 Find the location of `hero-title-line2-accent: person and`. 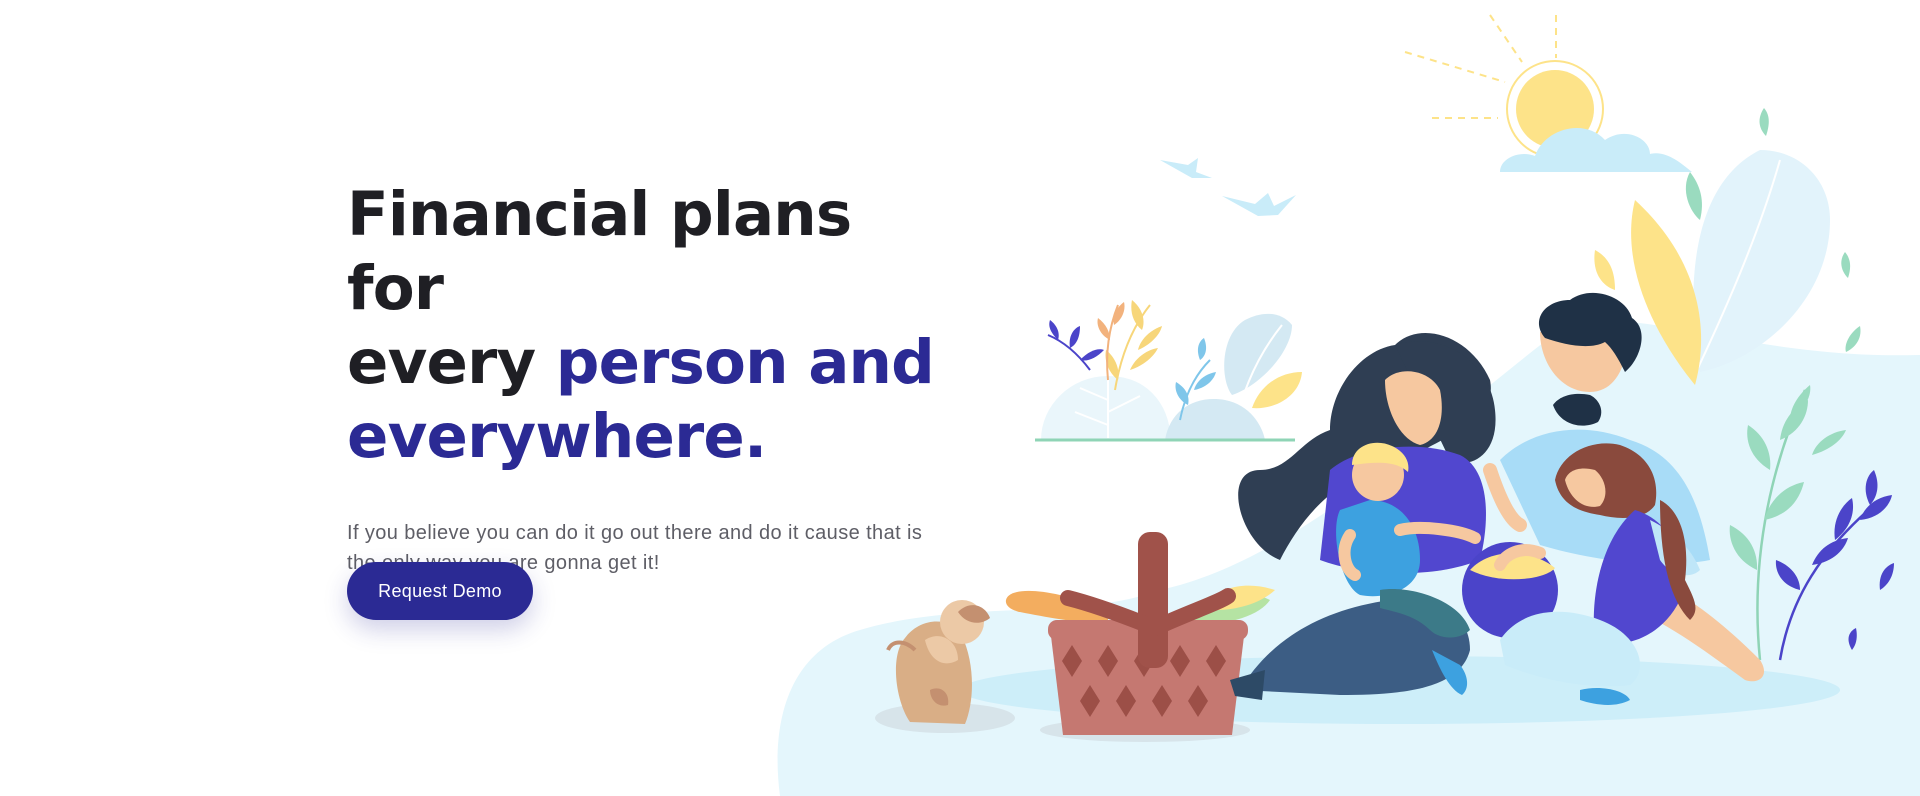

hero-title-line2-accent: person and is located at coordinates (745, 362).